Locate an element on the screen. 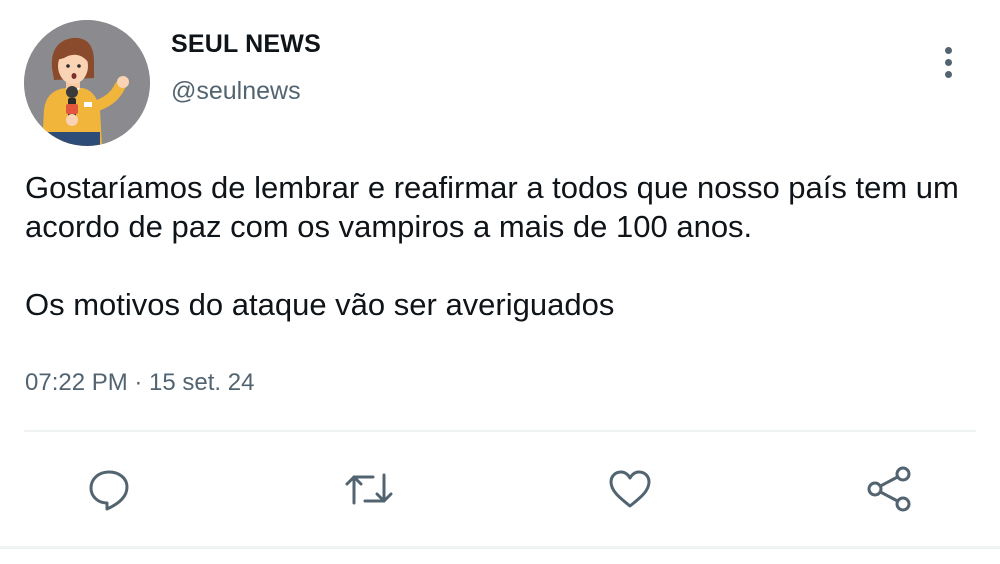 The width and height of the screenshot is (1000, 564). reply-icon is located at coordinates (109, 490).